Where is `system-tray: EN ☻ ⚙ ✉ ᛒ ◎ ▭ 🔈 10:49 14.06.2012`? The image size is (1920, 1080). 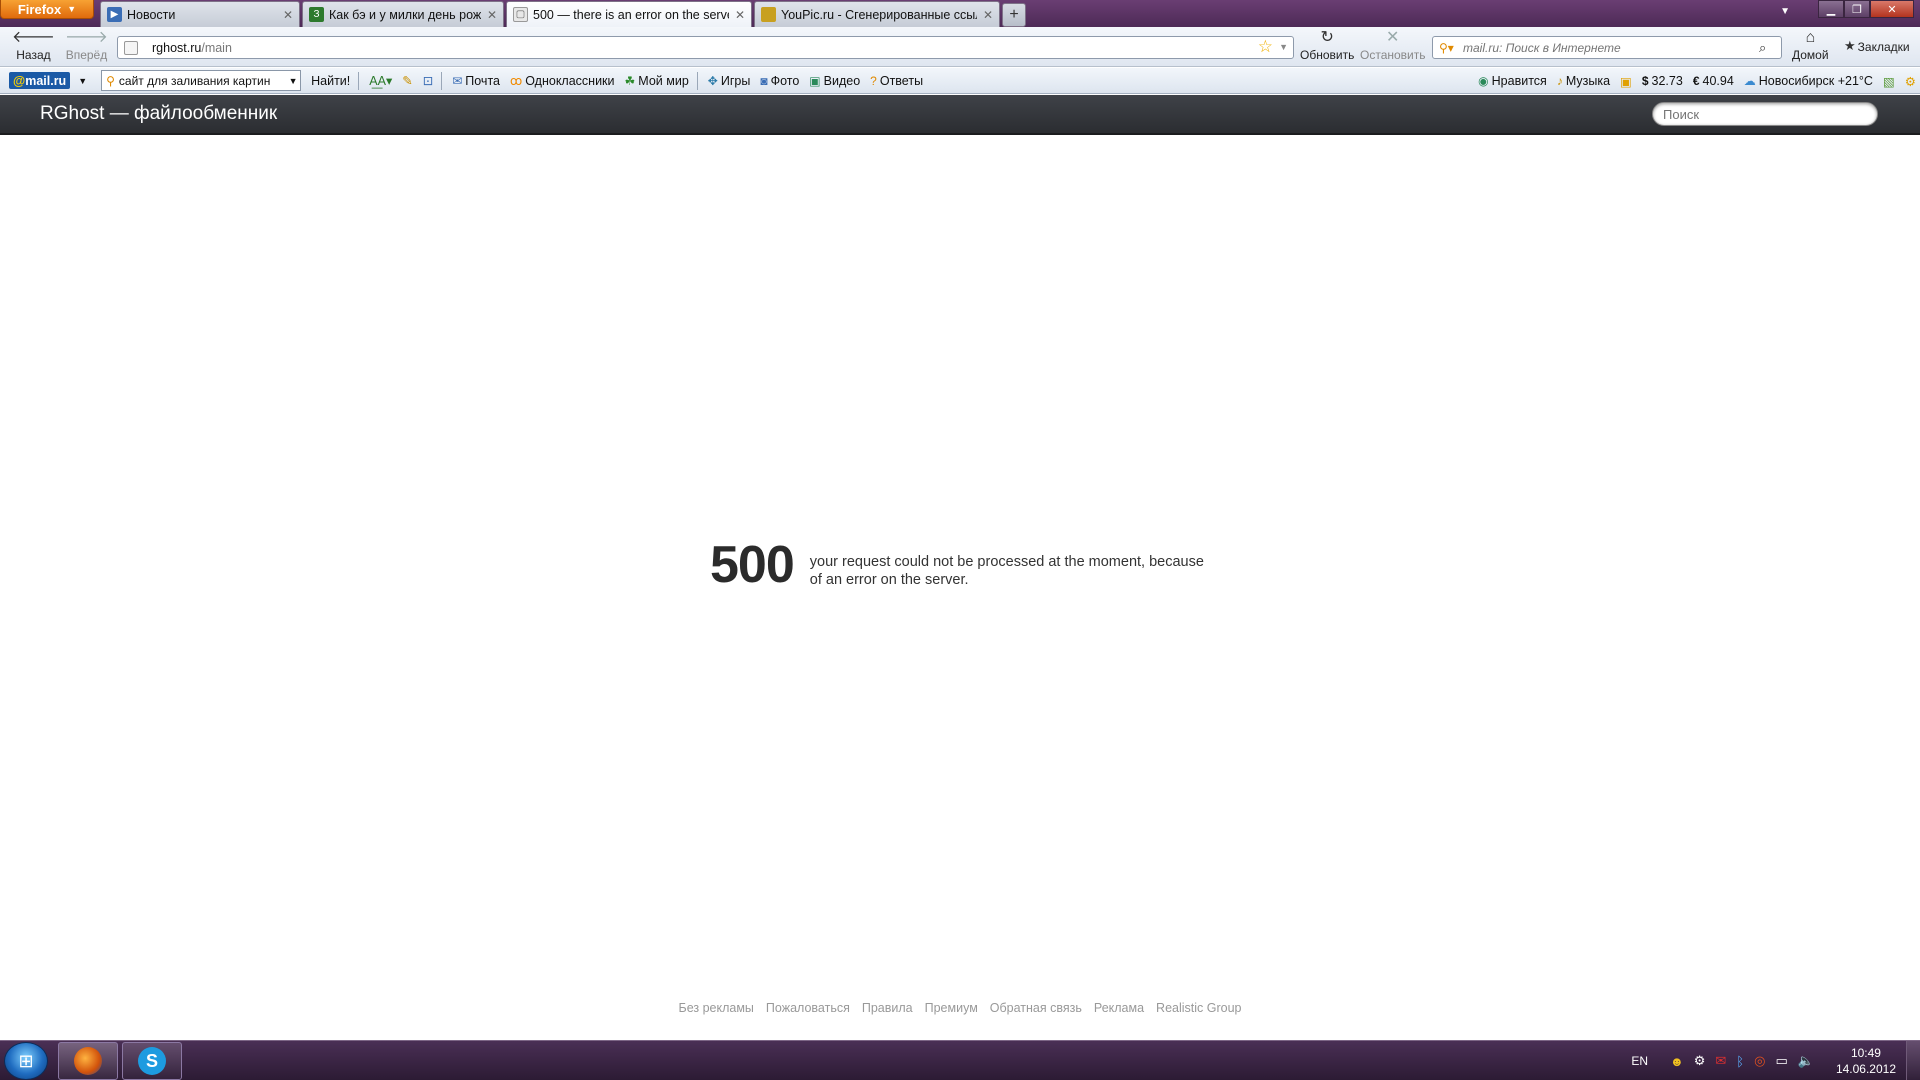
system-tray: EN ☻ ⚙ ✉ ᛒ ◎ ▭ 🔈 10:49 14.06.2012 is located at coordinates (1763, 1060).